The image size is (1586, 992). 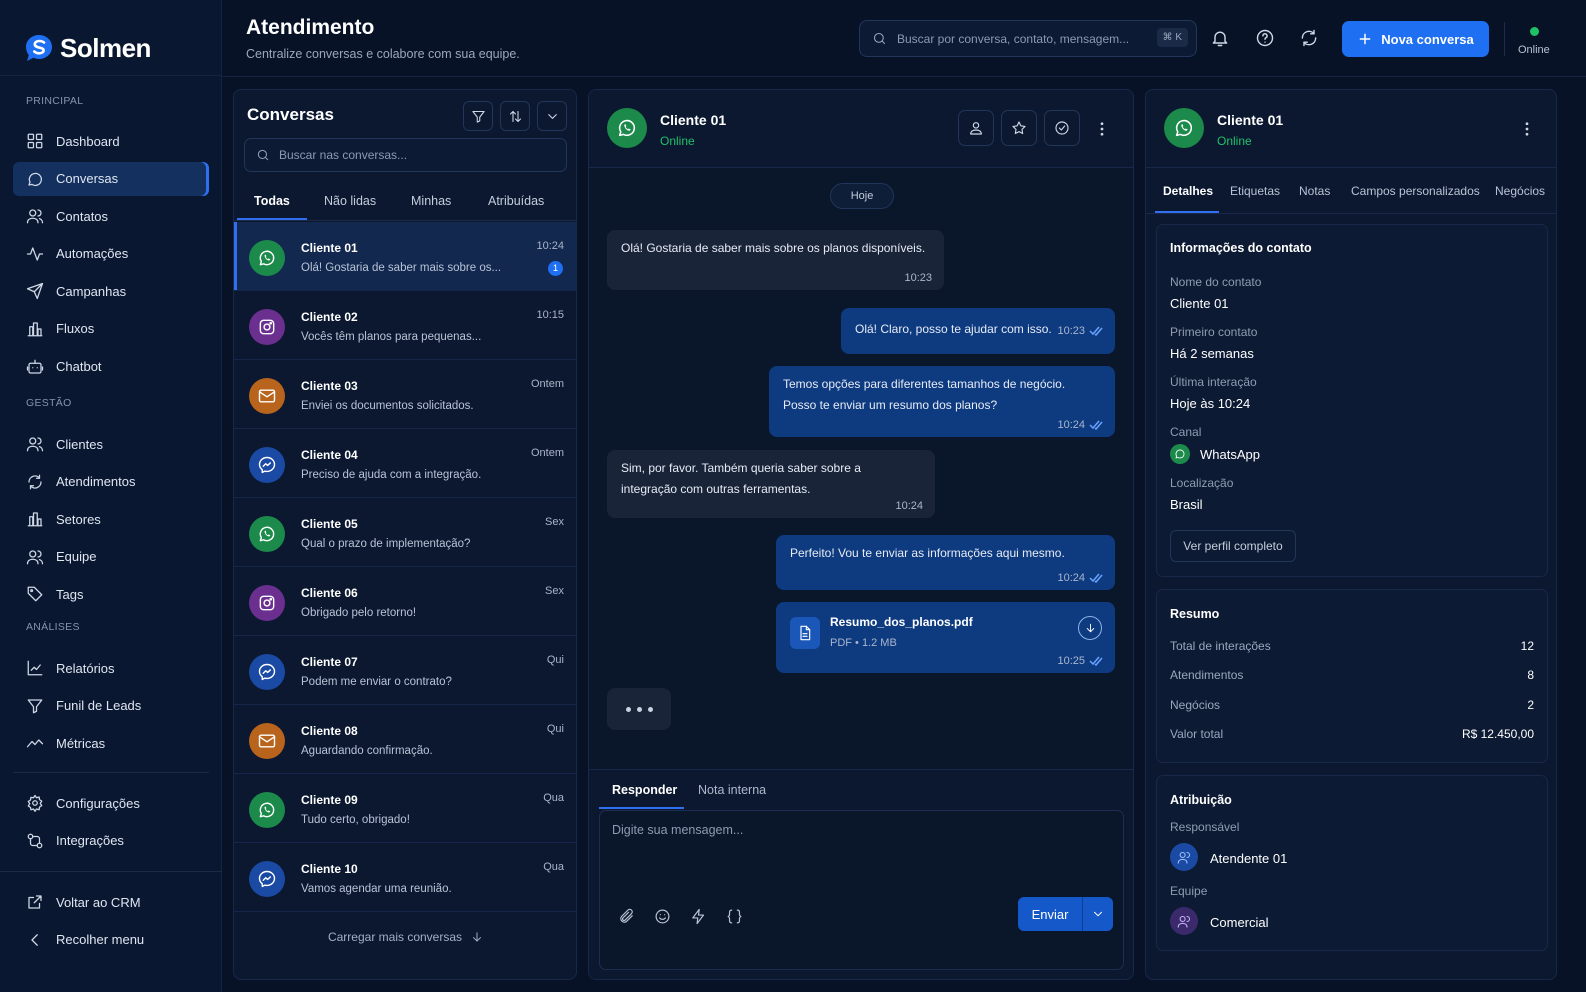 I want to click on send-options-button, so click(x=1098, y=914).